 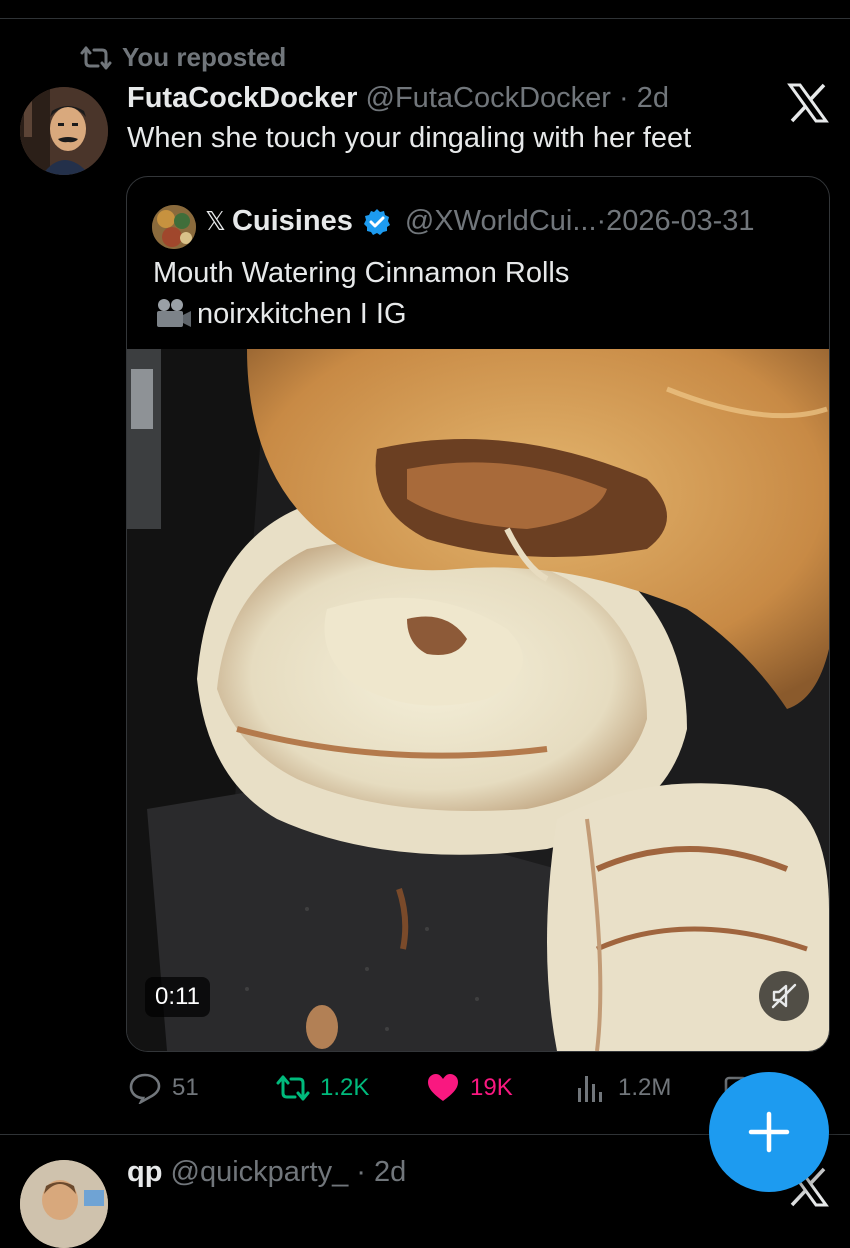 What do you see at coordinates (590, 1089) in the screenshot?
I see `analytics-icon` at bounding box center [590, 1089].